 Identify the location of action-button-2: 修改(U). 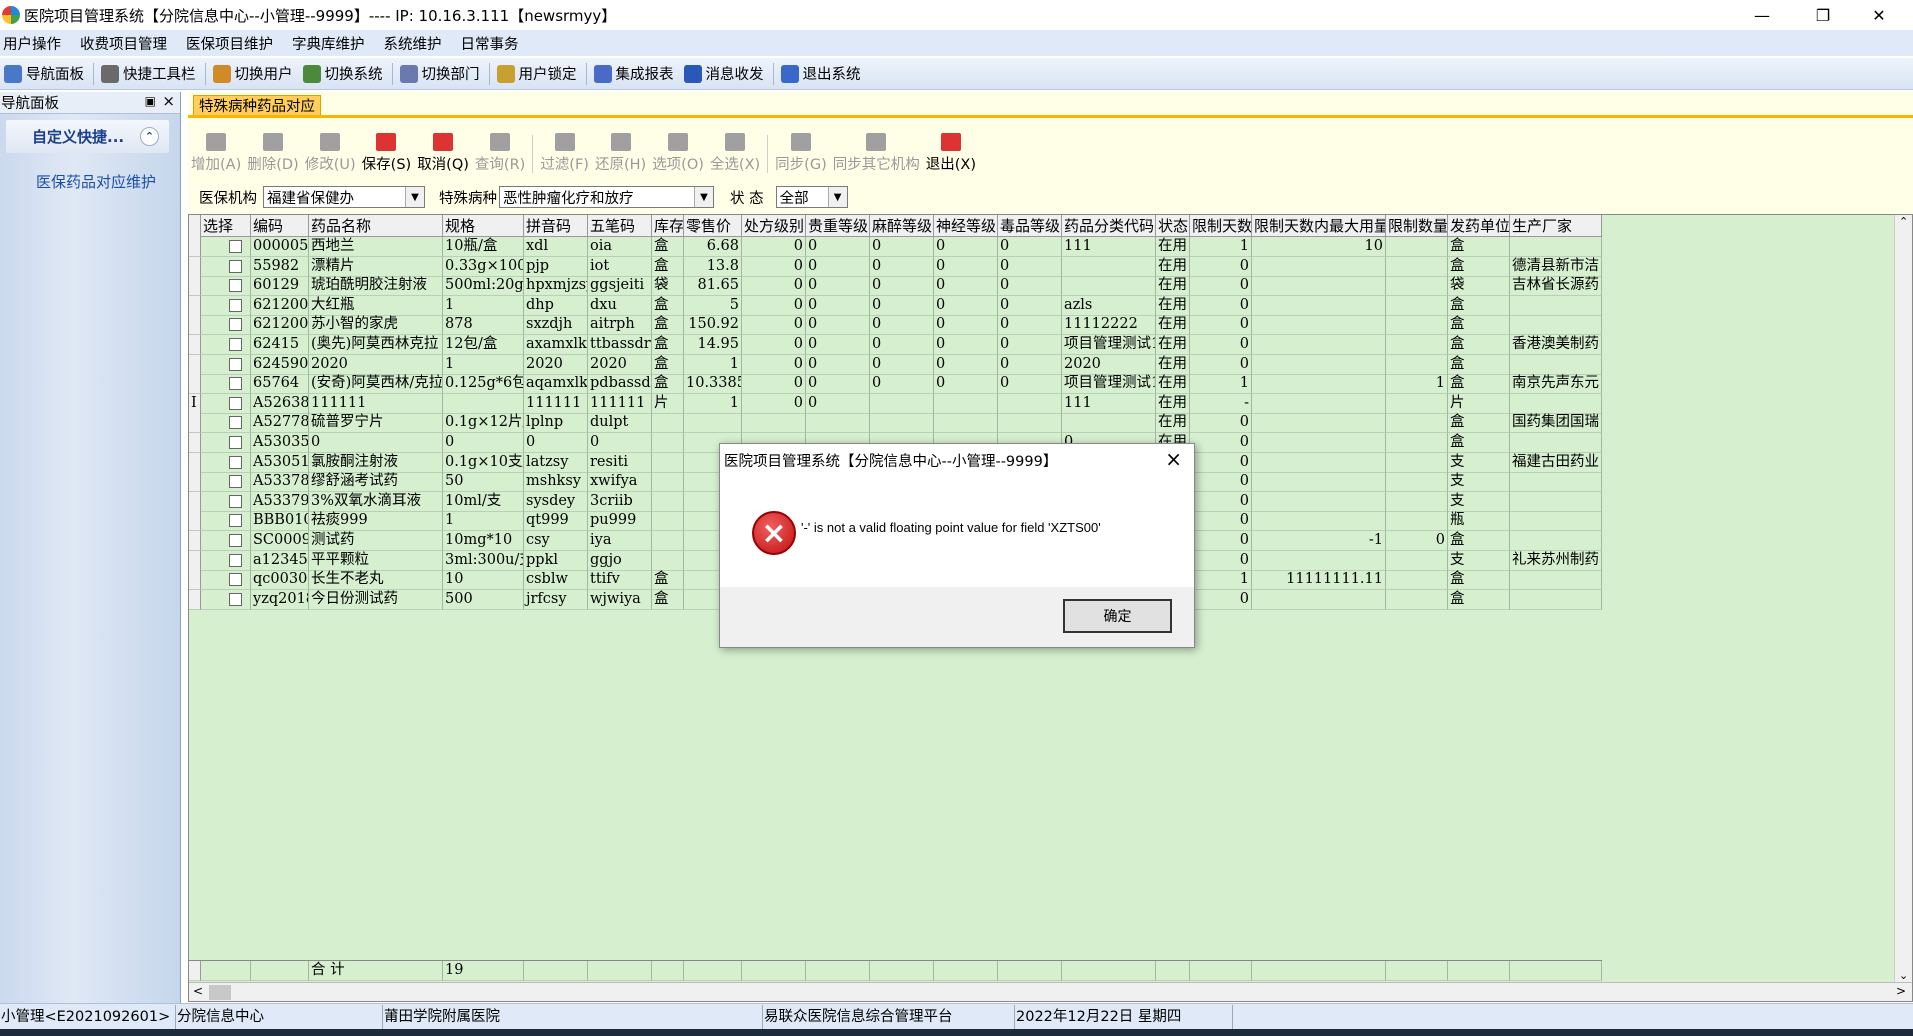
(330, 153).